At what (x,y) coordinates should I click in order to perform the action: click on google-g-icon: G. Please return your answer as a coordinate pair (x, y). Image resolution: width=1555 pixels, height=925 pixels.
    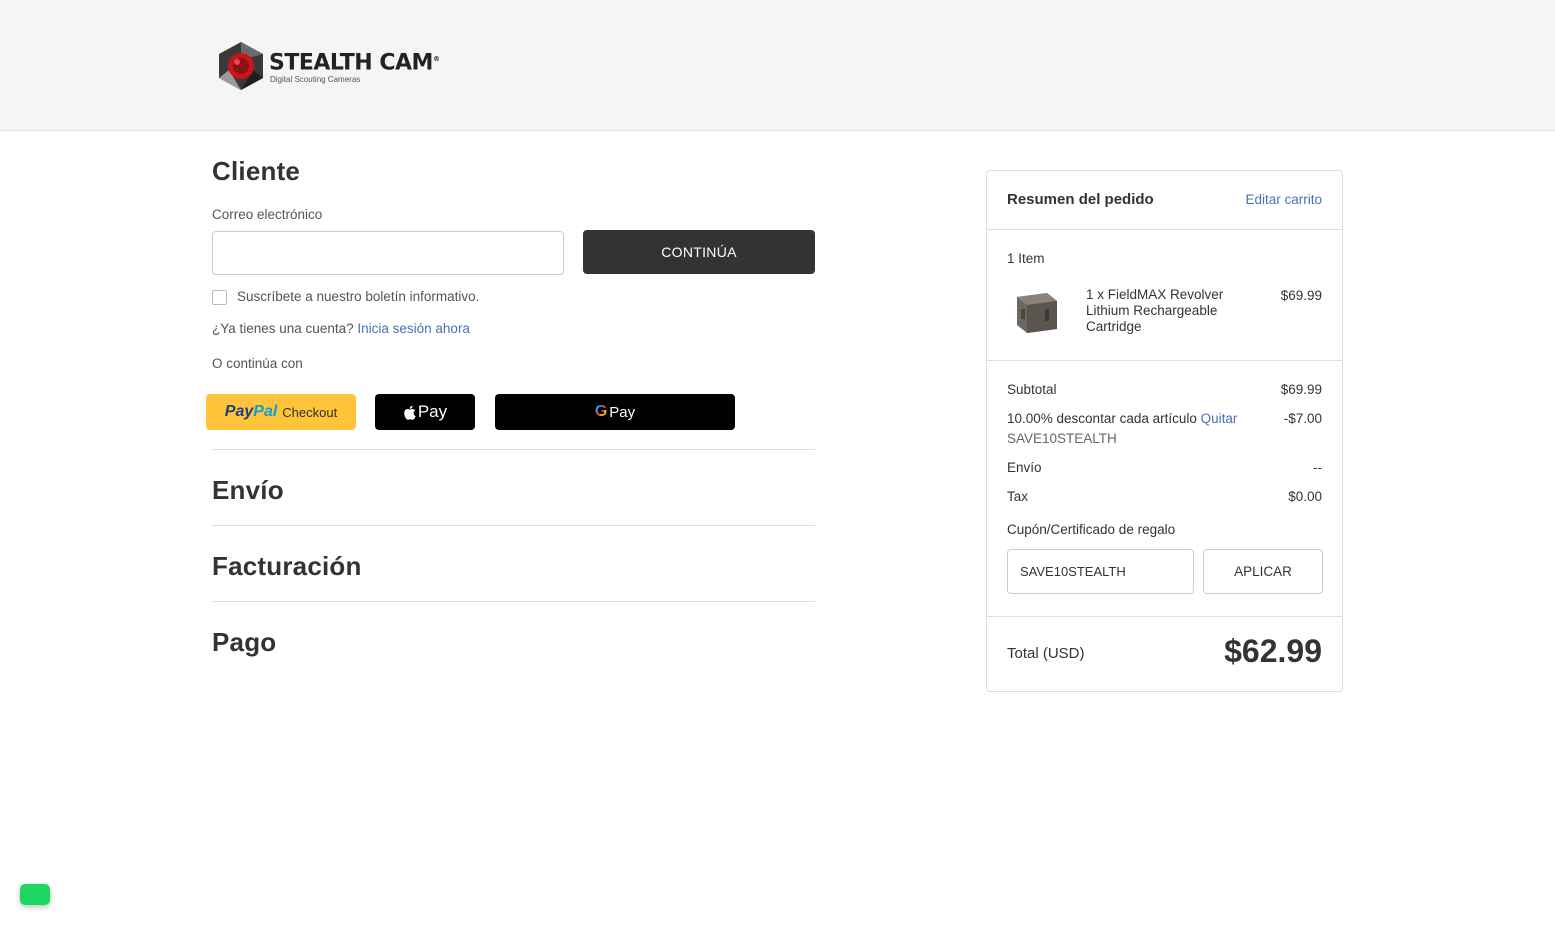
    Looking at the image, I should click on (601, 411).